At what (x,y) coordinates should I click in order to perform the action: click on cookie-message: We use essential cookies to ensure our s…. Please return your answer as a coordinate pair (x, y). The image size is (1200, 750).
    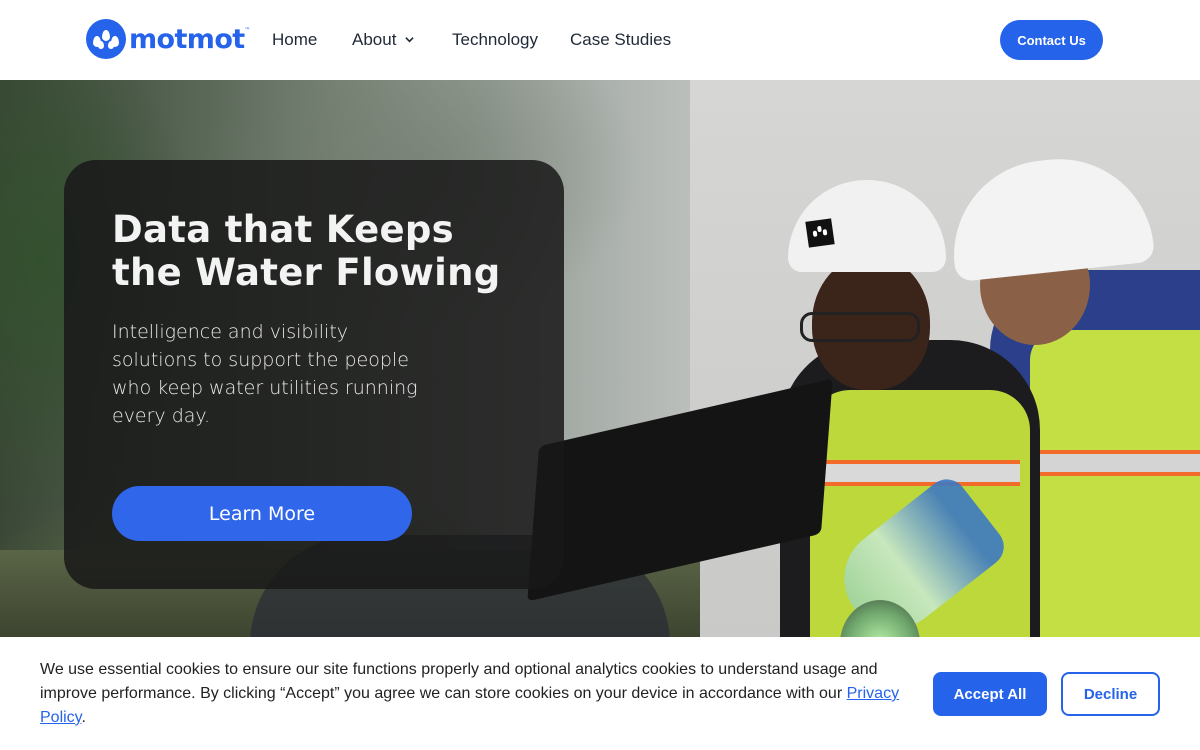
    Looking at the image, I should click on (475, 694).